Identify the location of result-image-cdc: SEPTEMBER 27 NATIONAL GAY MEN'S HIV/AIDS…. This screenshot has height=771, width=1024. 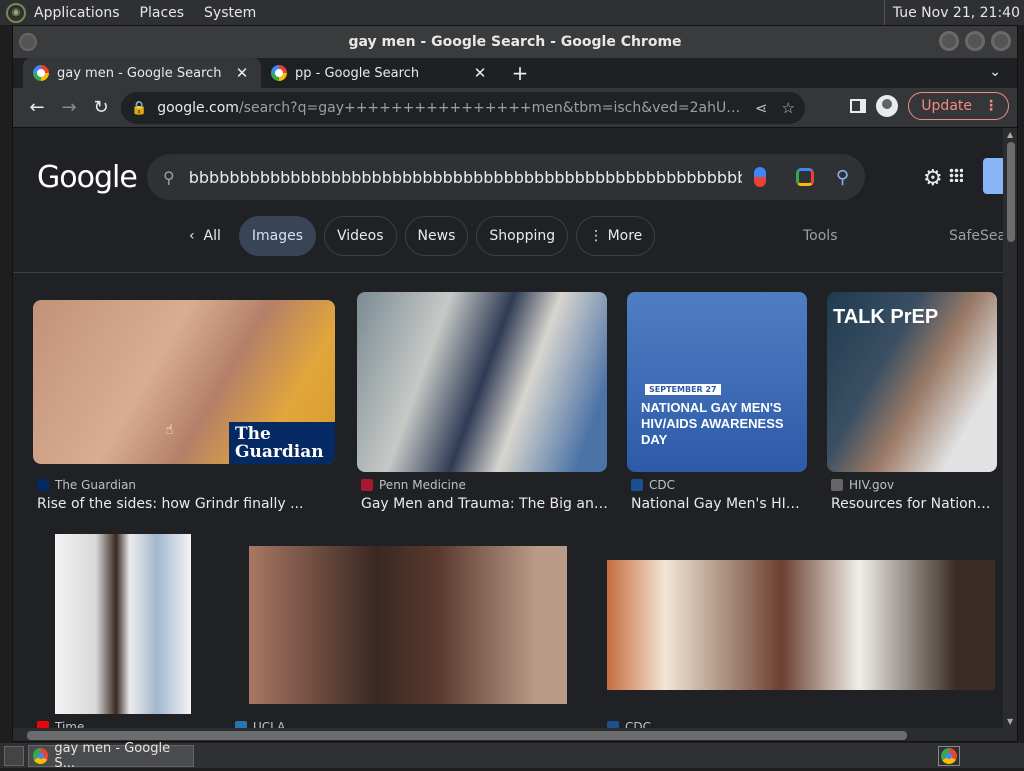
(717, 382).